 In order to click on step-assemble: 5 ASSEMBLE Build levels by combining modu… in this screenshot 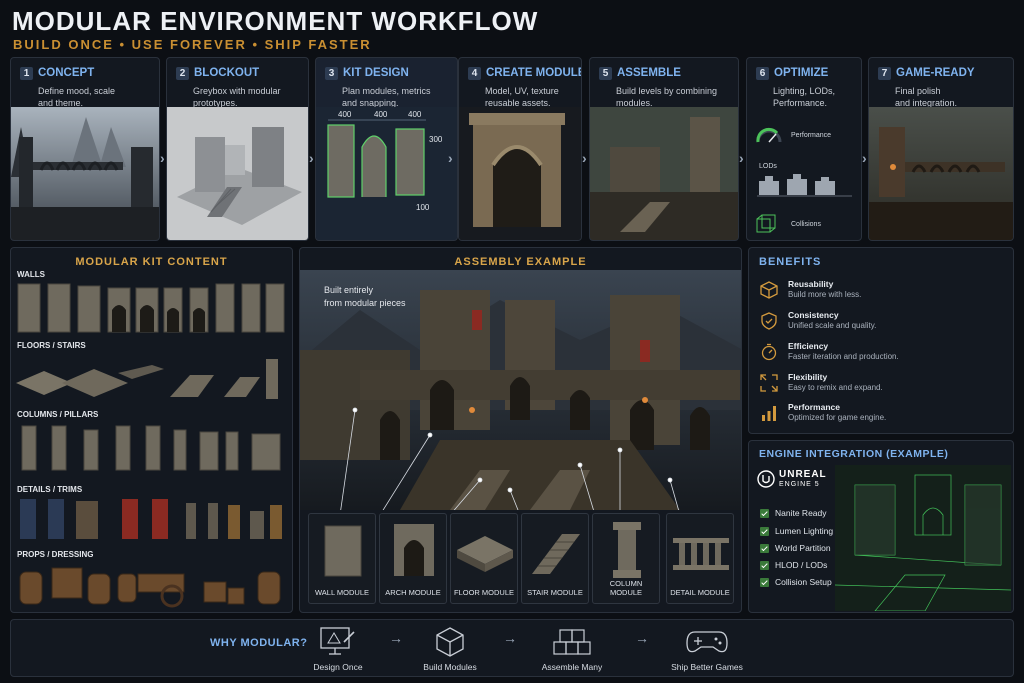, I will do `click(664, 149)`.